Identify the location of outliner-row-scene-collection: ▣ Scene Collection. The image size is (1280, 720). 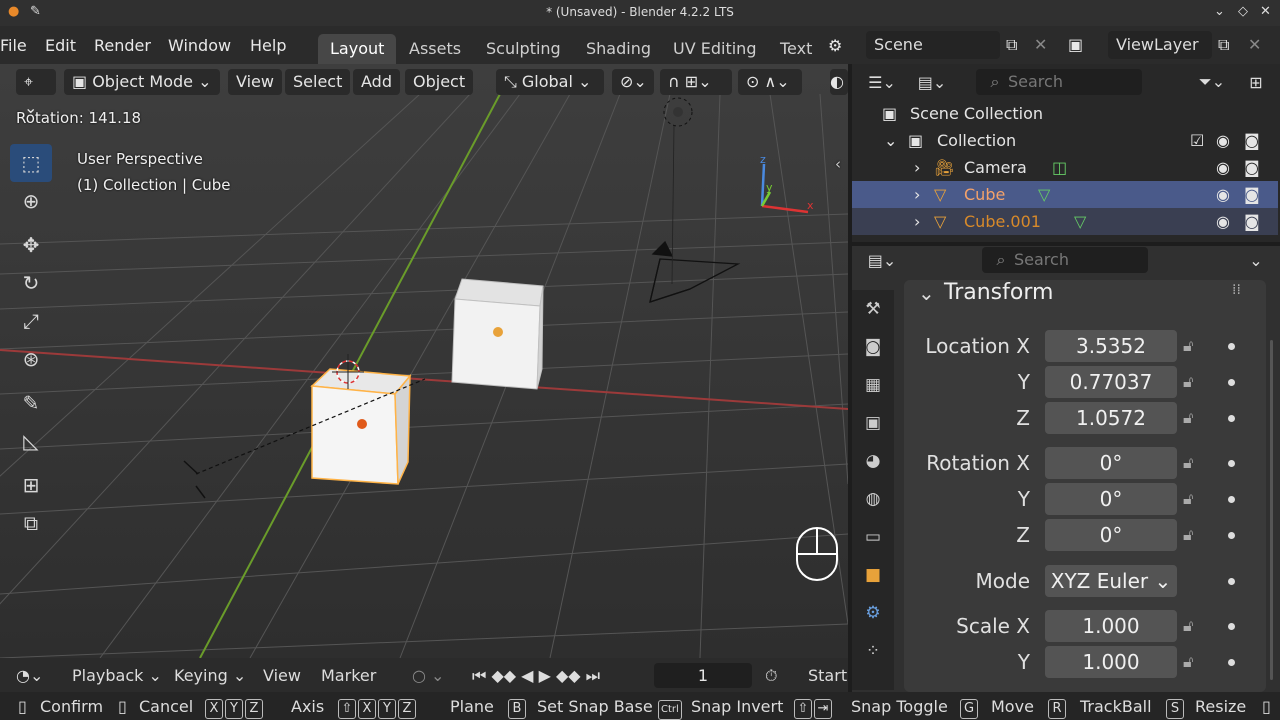
(1065, 113).